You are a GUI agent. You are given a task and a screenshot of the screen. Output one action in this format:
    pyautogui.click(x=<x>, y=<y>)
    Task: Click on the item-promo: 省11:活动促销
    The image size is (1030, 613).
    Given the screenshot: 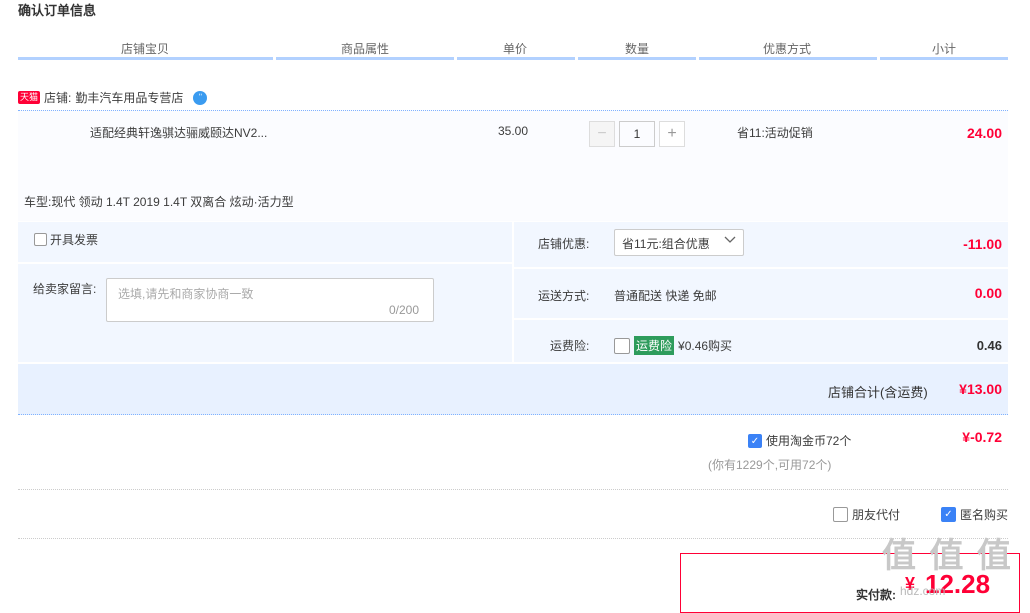 What is the action you would take?
    pyautogui.click(x=775, y=133)
    